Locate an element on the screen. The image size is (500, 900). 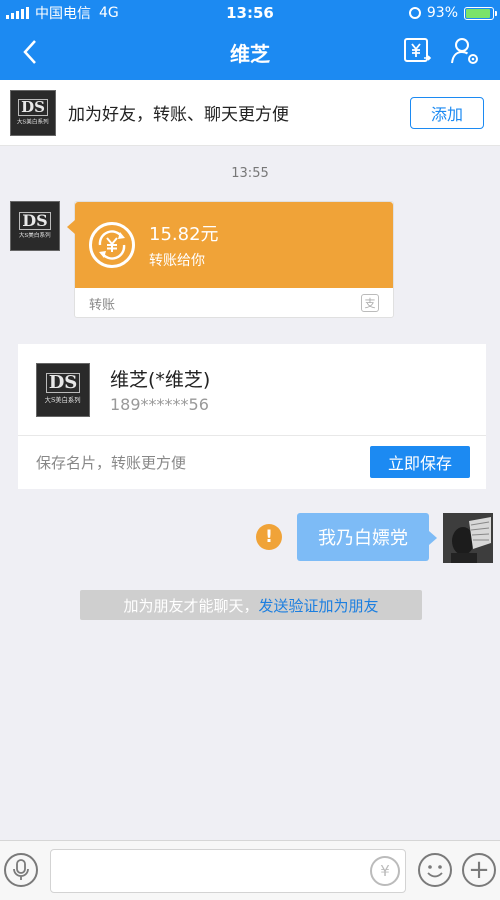
battery-icon is located at coordinates (480, 13).